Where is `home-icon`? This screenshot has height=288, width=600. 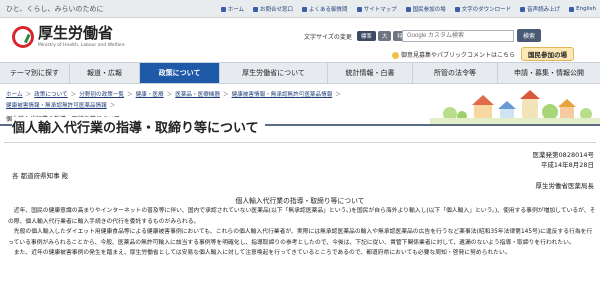 home-icon is located at coordinates (223, 9).